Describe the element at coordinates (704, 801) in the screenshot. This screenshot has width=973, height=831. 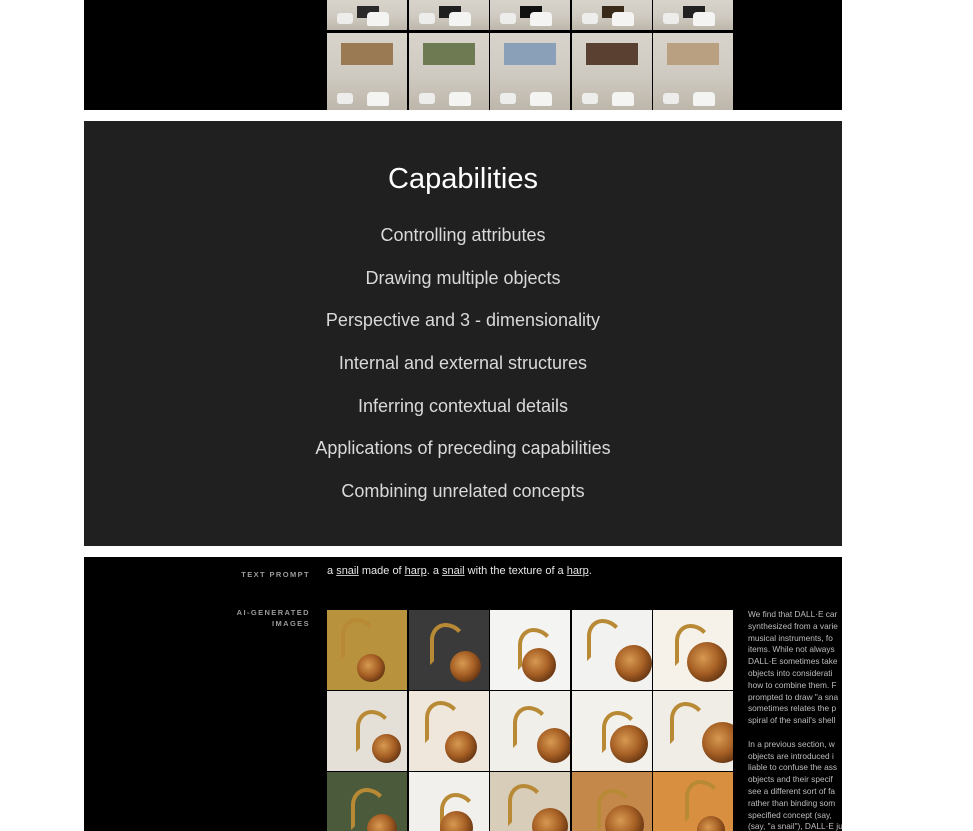
I see `harp-shape` at that location.